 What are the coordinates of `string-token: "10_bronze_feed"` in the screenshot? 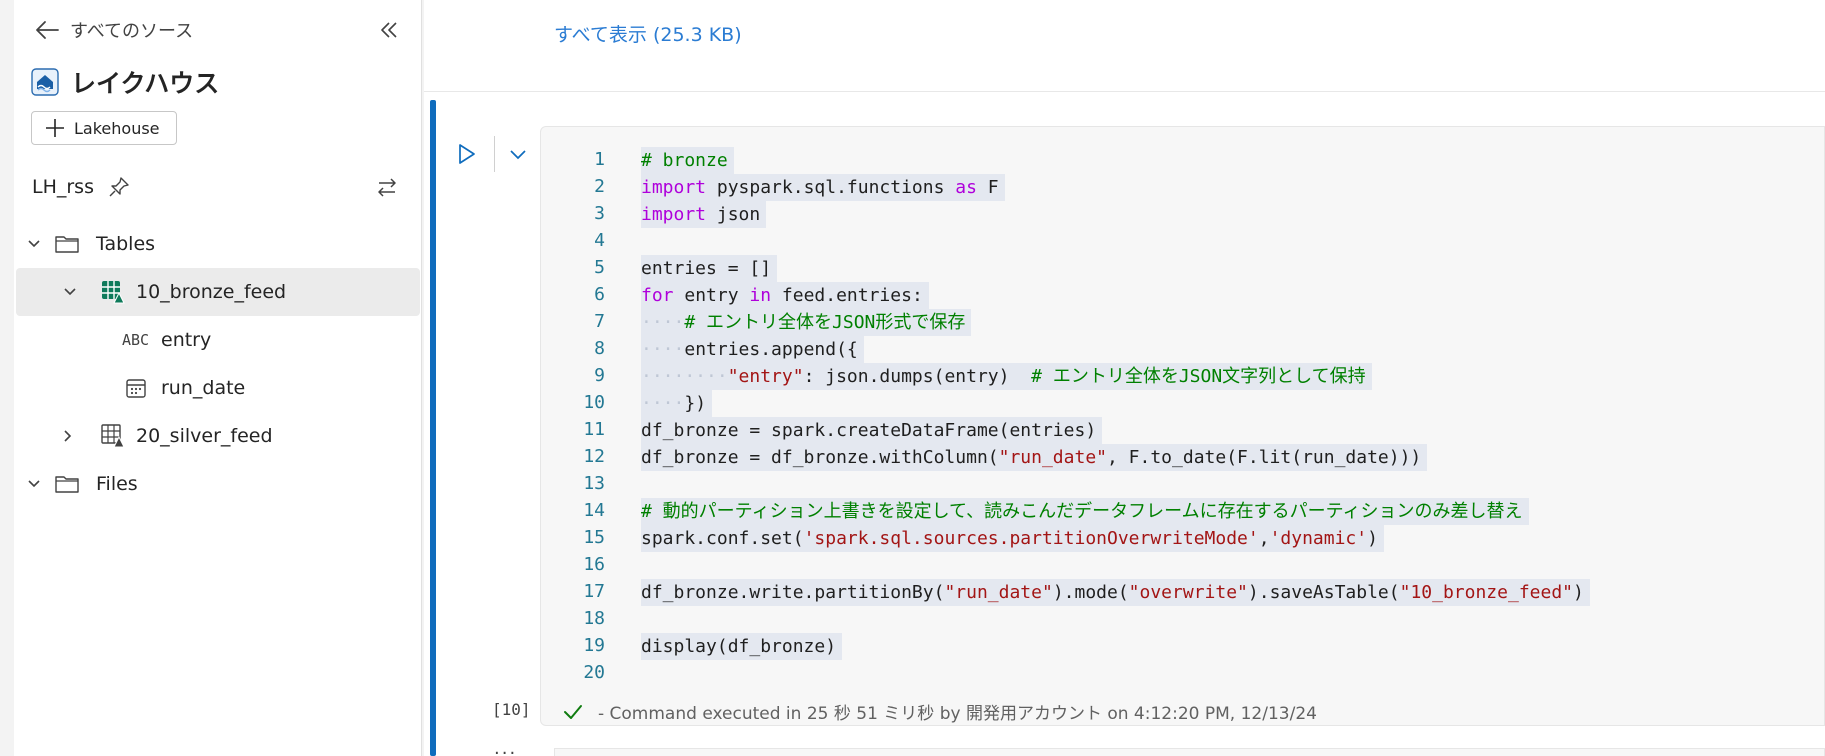 It's located at (1486, 592).